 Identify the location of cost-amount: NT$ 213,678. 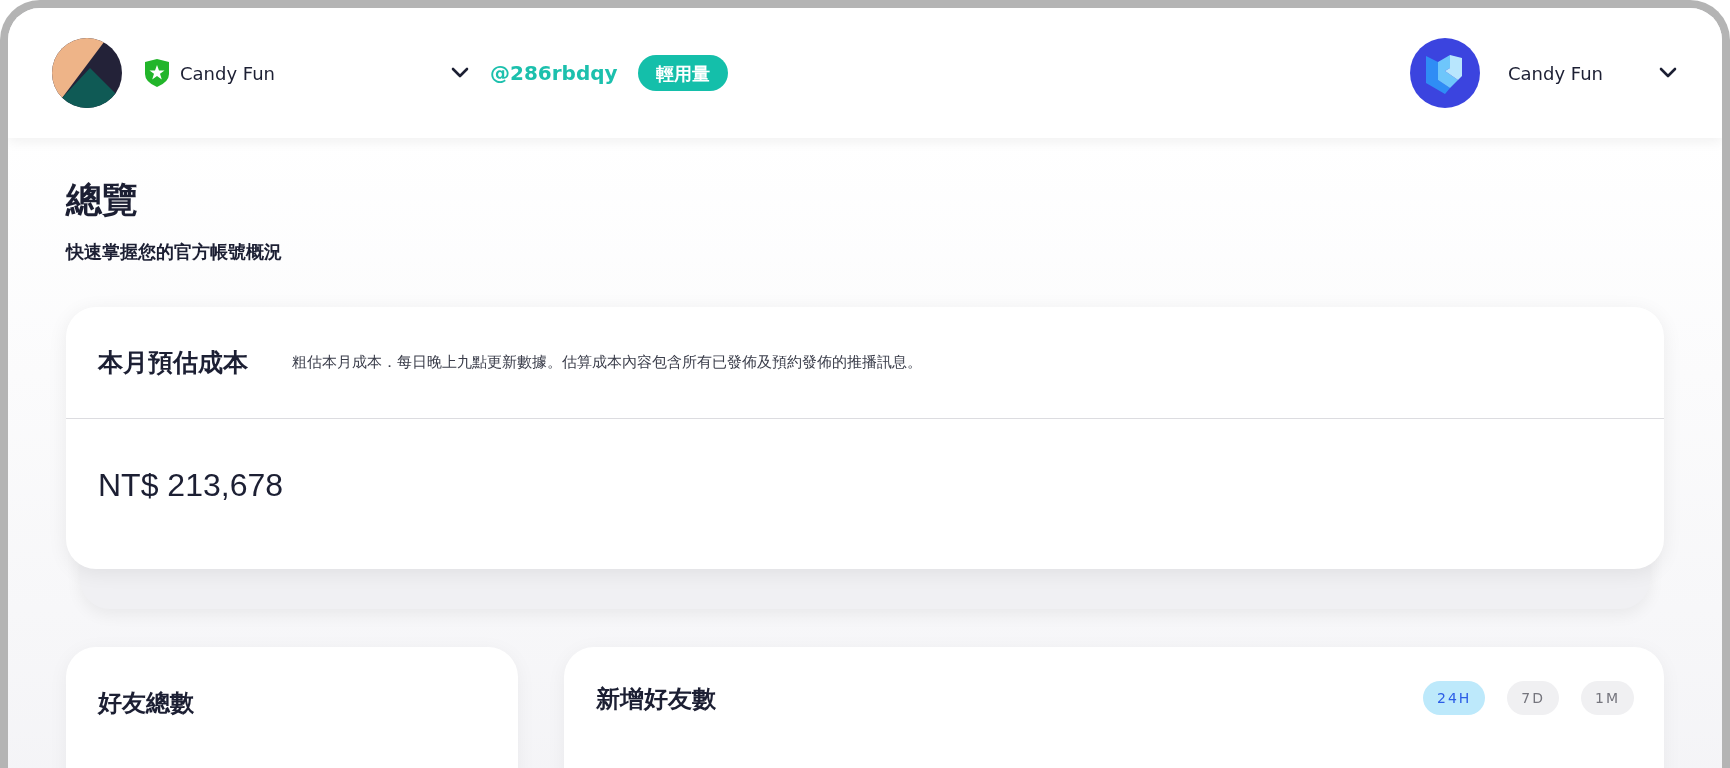
(190, 485).